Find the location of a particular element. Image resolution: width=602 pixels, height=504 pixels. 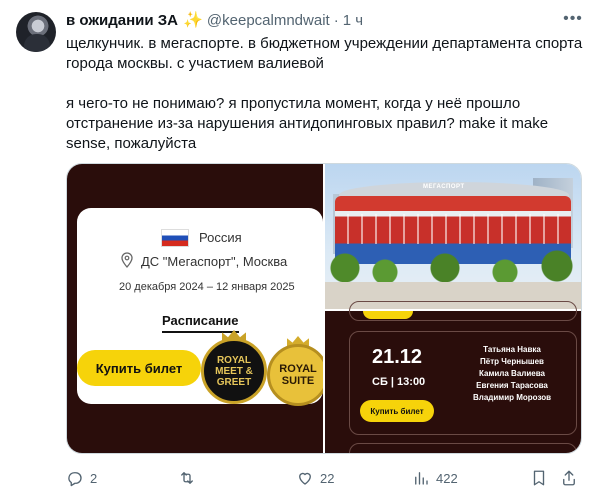

reply-button: 2 is located at coordinates (81, 478).